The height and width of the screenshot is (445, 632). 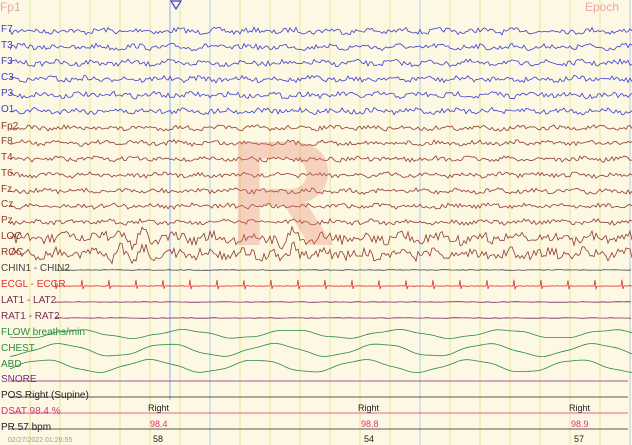 I want to click on corner-label-left: Fp1, so click(x=10, y=7).